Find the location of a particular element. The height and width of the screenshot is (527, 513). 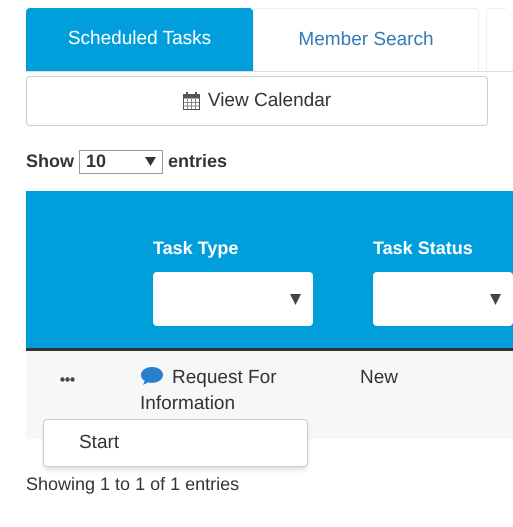

task-status-cell-text: New is located at coordinates (379, 378).